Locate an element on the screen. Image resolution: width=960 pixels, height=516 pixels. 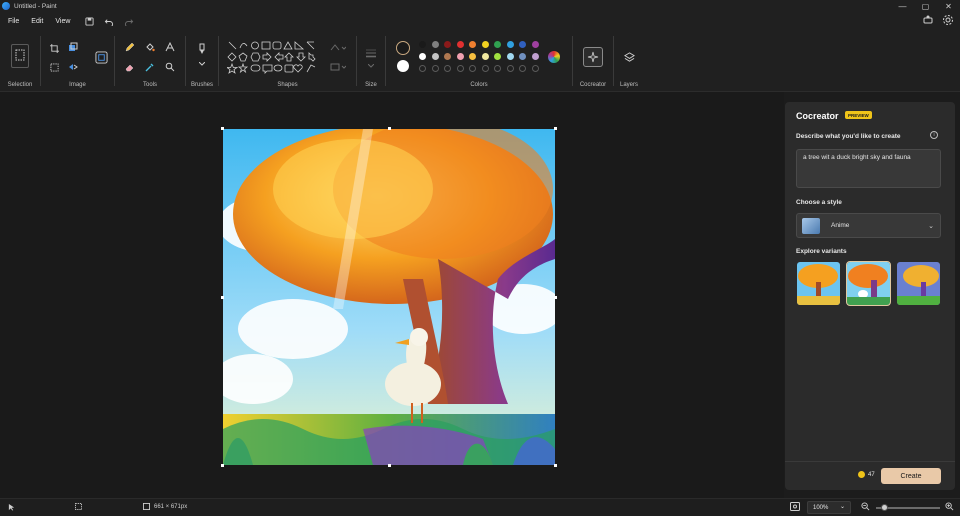
eraser-icon is located at coordinates (130, 67).